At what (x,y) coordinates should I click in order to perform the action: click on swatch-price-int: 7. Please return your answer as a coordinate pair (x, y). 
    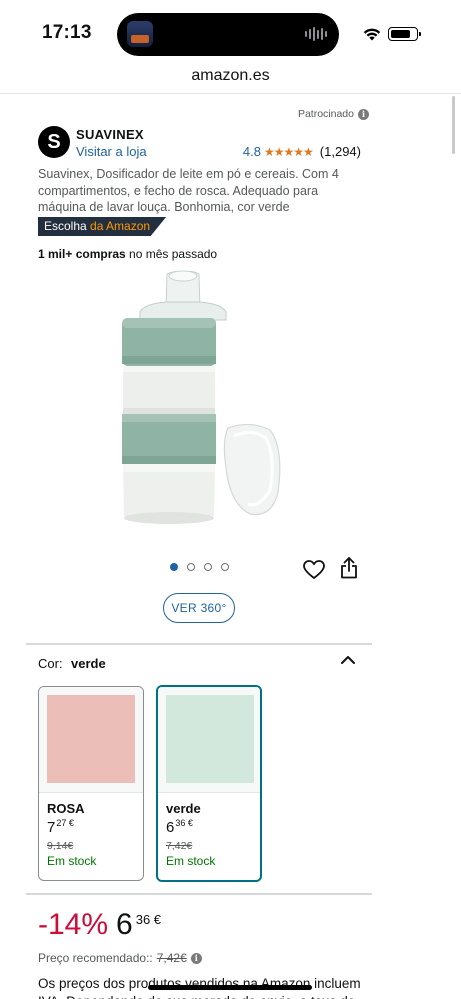
    Looking at the image, I should click on (51, 827).